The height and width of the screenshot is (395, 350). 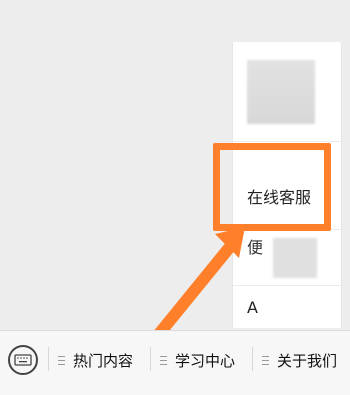 I want to click on menu-item-hot-content: 热门内容, so click(x=95, y=360).